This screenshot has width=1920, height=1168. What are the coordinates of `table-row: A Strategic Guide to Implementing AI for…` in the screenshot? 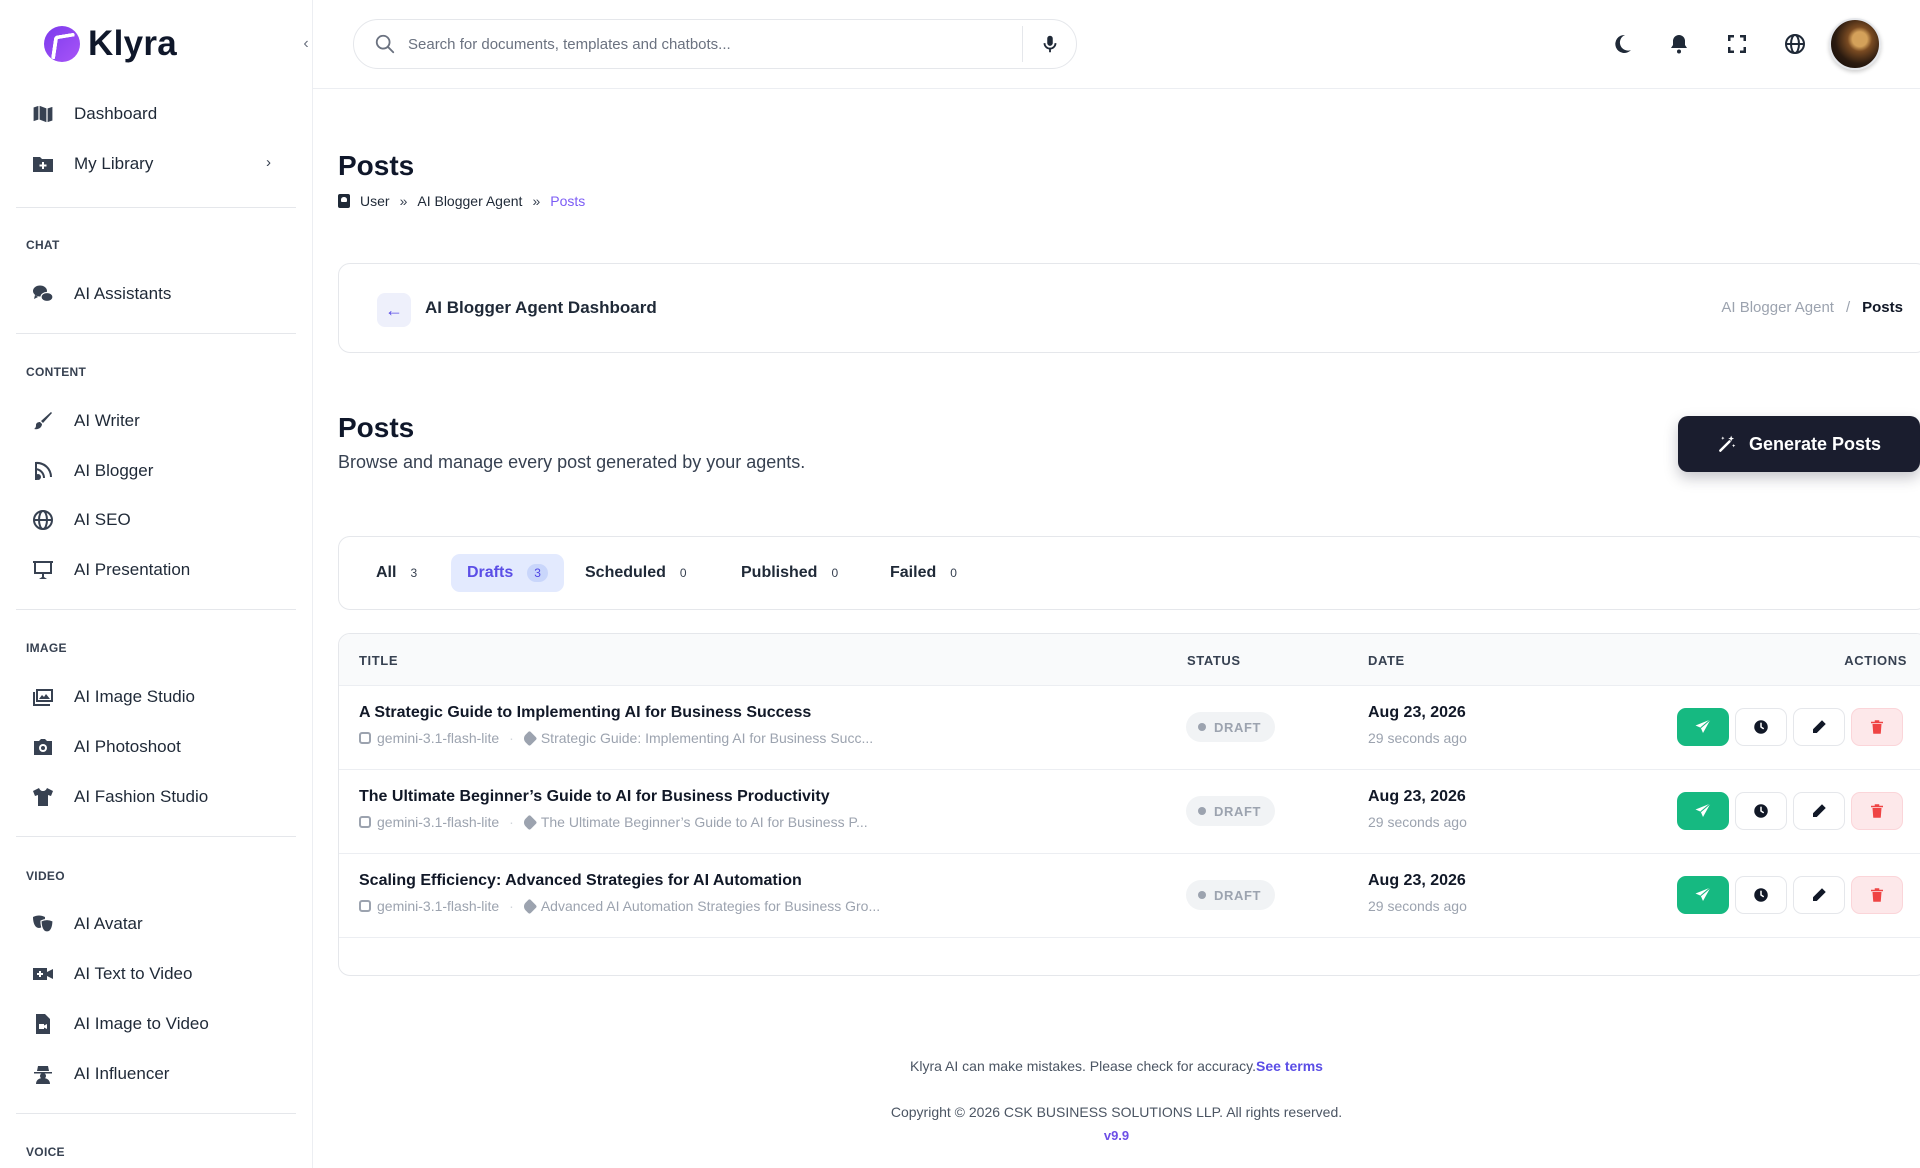 It's located at (1129, 728).